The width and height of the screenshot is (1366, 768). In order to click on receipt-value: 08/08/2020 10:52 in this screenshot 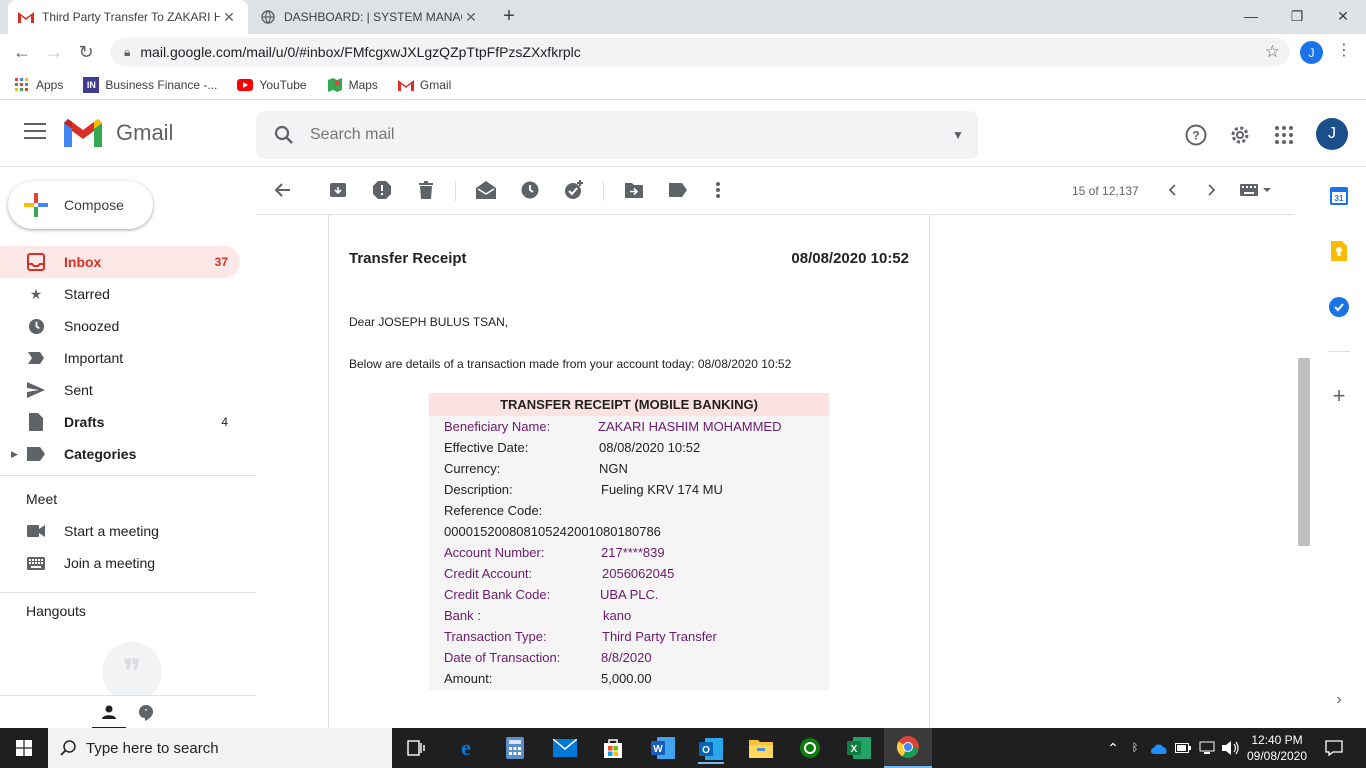, I will do `click(650, 447)`.